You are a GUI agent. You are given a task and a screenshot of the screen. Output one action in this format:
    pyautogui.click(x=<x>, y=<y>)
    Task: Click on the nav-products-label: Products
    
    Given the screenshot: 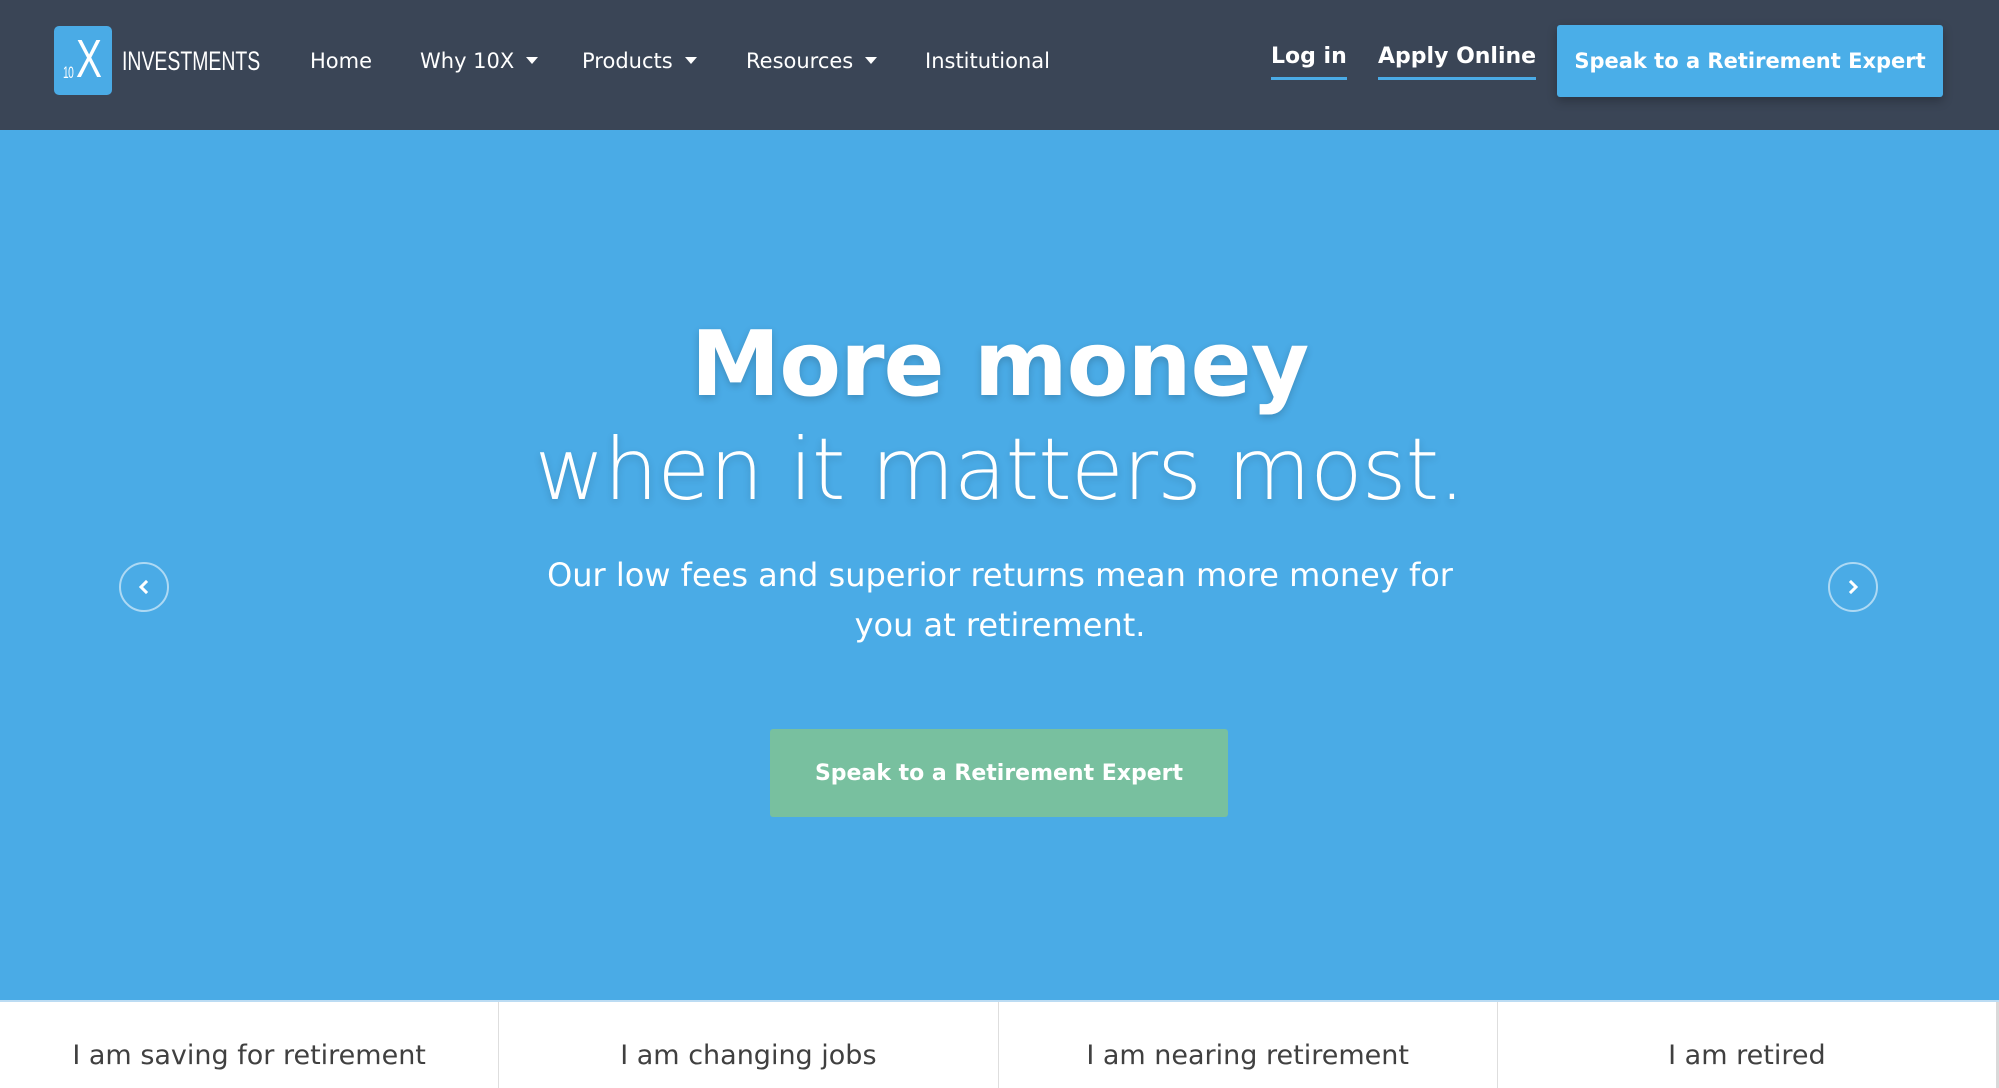 What is the action you would take?
    pyautogui.click(x=627, y=61)
    